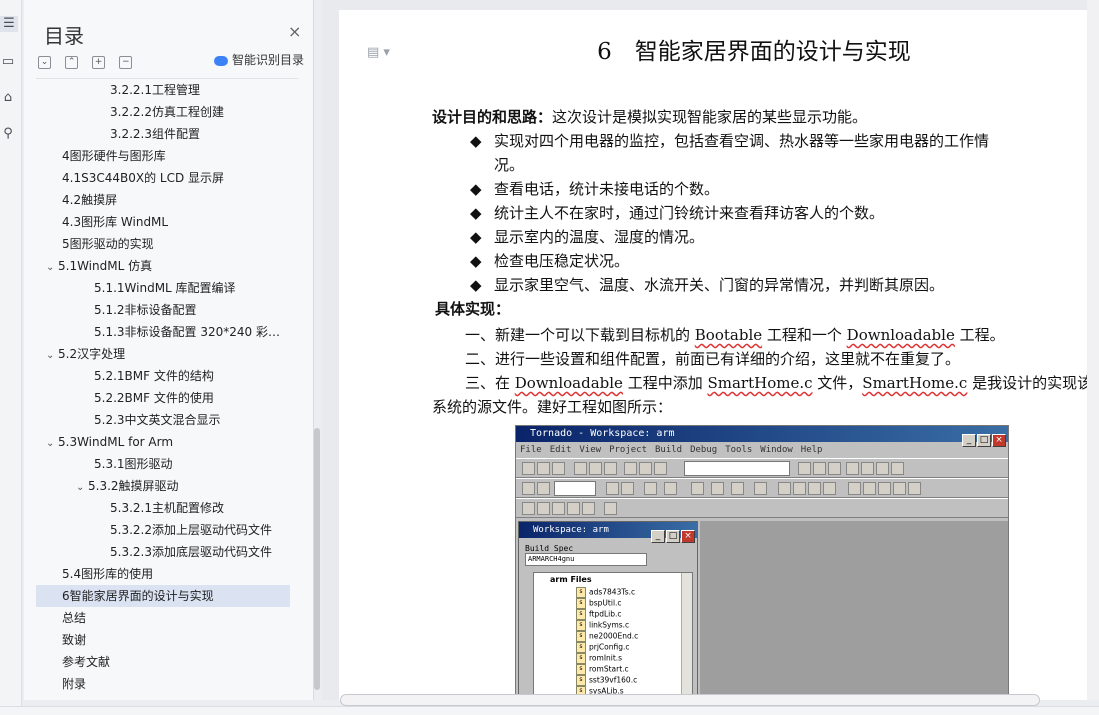 Image resolution: width=1099 pixels, height=715 pixels. What do you see at coordinates (154, 376) in the screenshot?
I see `toc-item-label: 5.2.1BMF 文件的结构` at bounding box center [154, 376].